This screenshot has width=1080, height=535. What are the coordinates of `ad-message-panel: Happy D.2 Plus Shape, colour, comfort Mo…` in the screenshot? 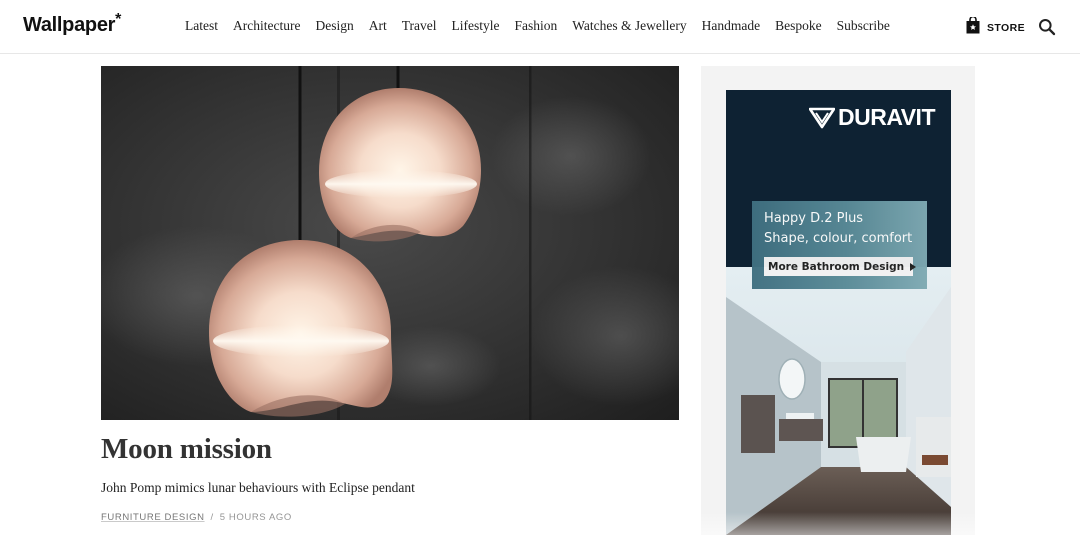 It's located at (839, 245).